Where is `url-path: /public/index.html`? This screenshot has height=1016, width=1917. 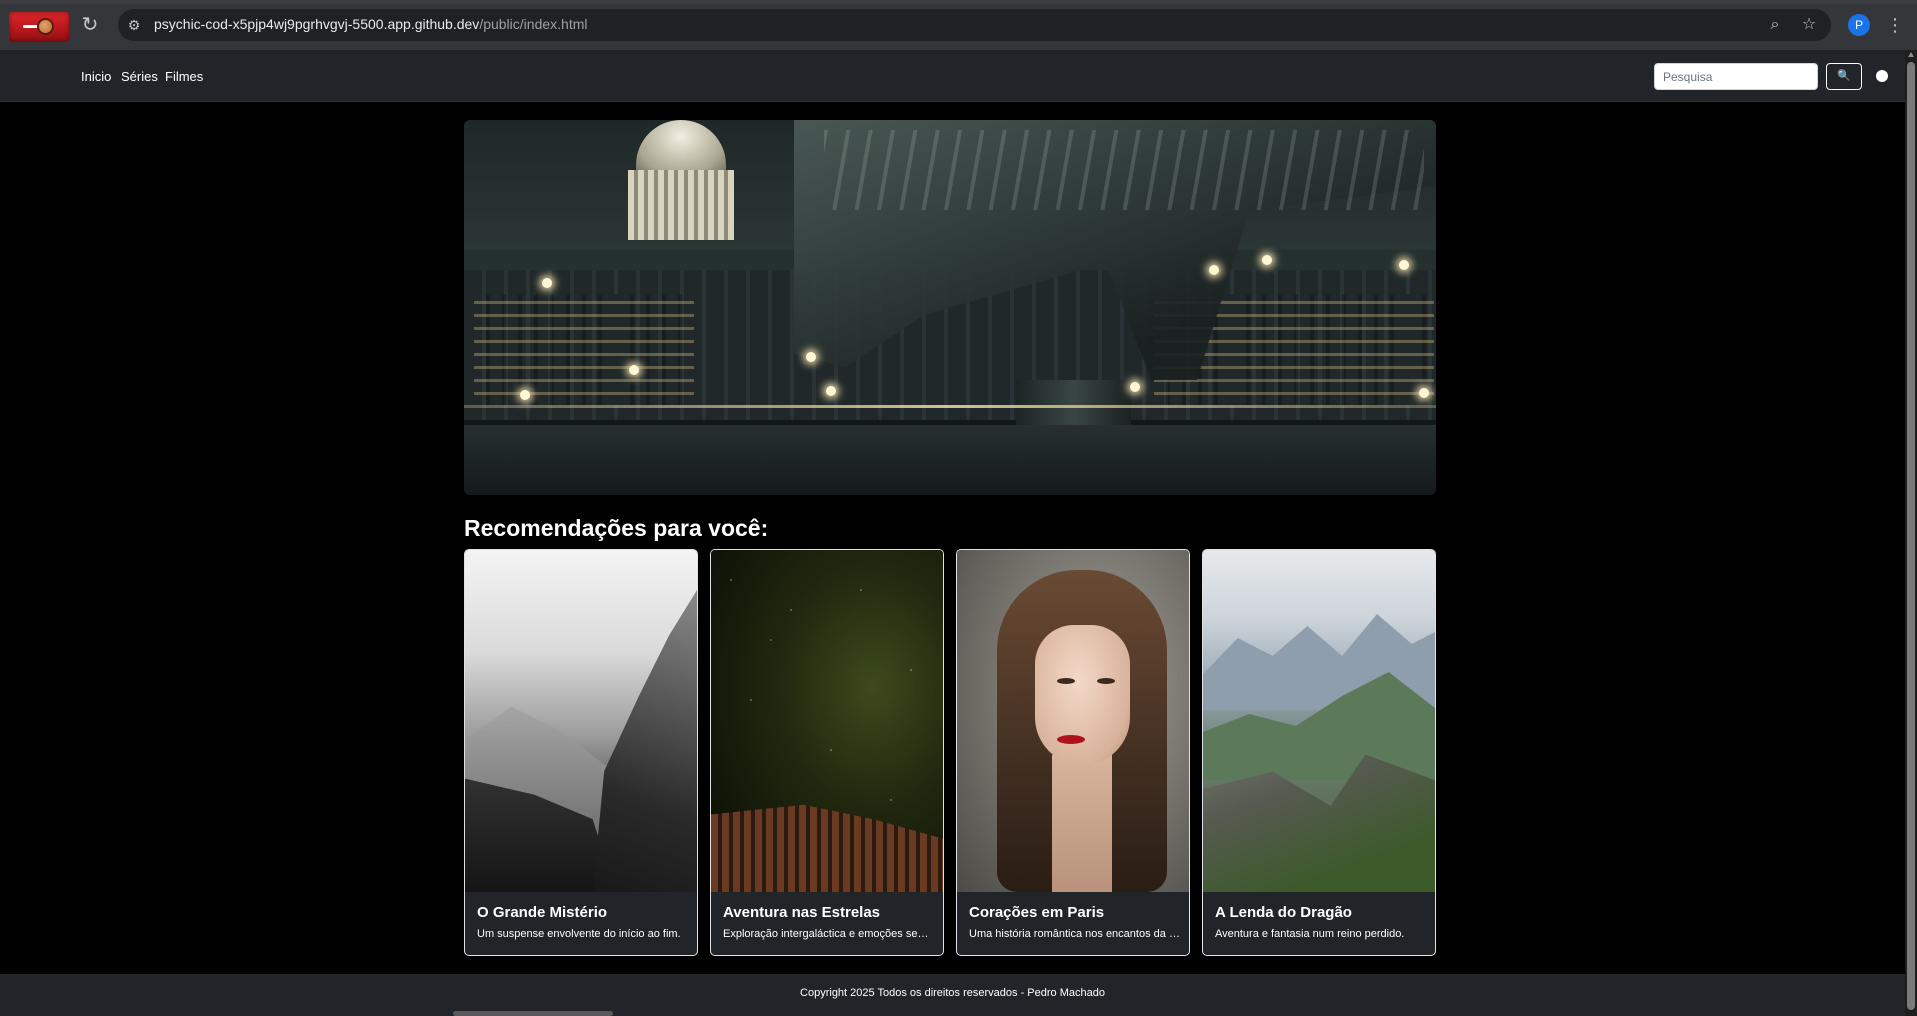 url-path: /public/index.html is located at coordinates (533, 24).